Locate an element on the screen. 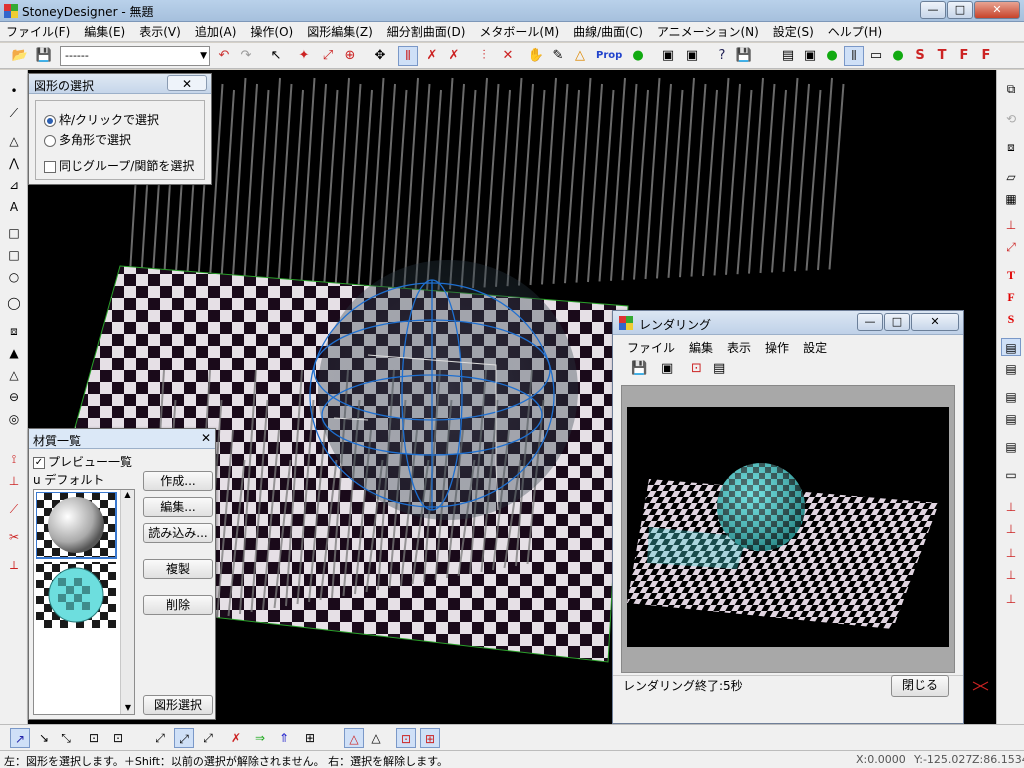 Image resolution: width=1024 pixels, height=768 pixels. bone-right-icon: ⊥ is located at coordinates (1011, 507).